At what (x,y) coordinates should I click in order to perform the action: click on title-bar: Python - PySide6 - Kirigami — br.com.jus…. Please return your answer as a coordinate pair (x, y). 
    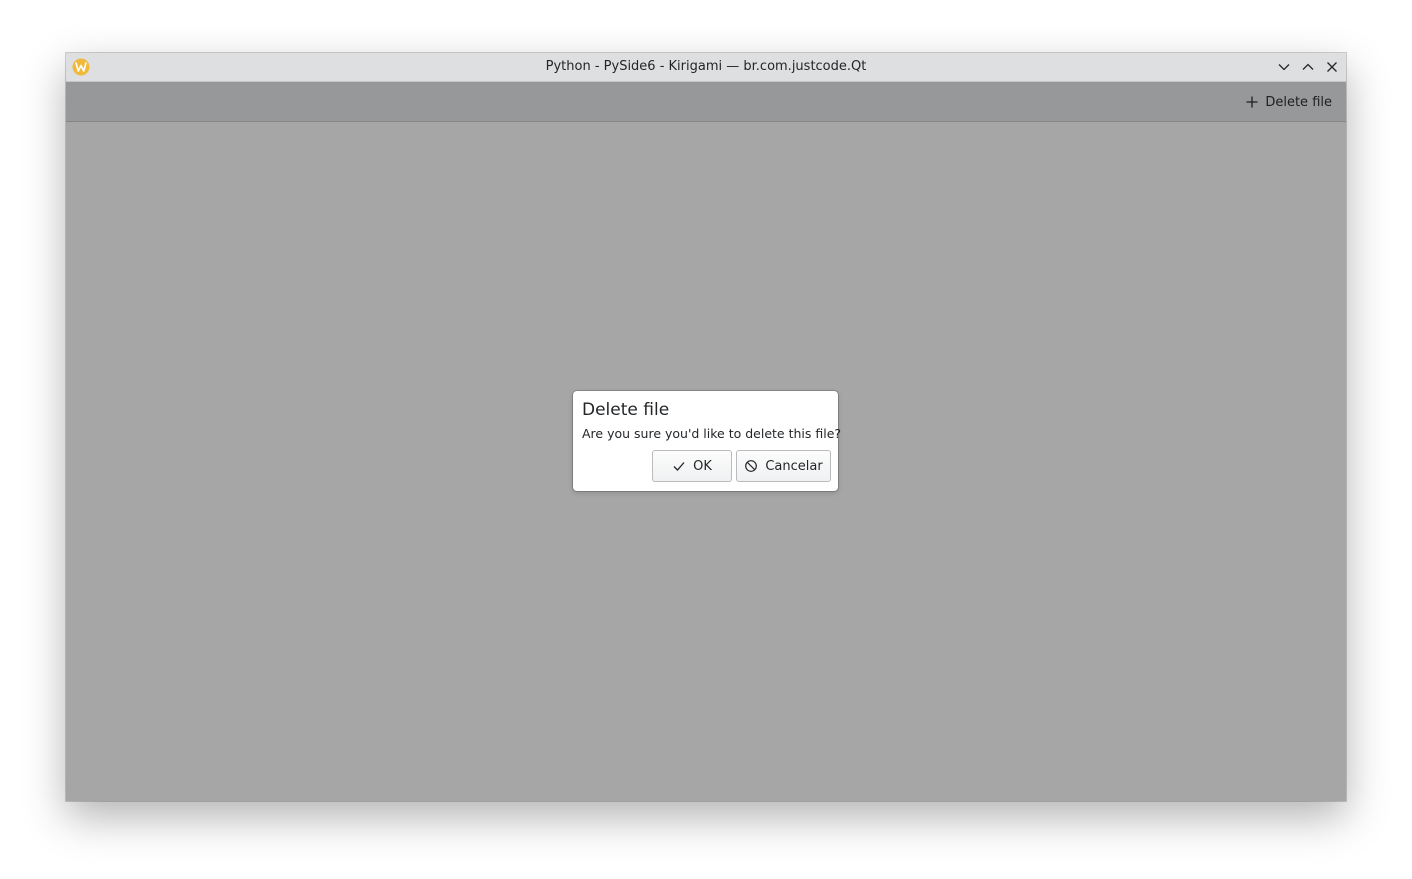
    Looking at the image, I should click on (706, 67).